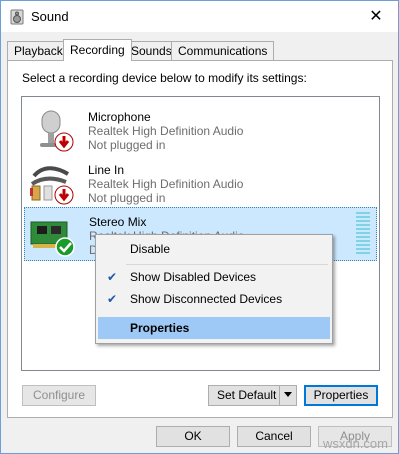 This screenshot has width=399, height=454. I want to click on set-default-dropdown-arrow, so click(287, 395).